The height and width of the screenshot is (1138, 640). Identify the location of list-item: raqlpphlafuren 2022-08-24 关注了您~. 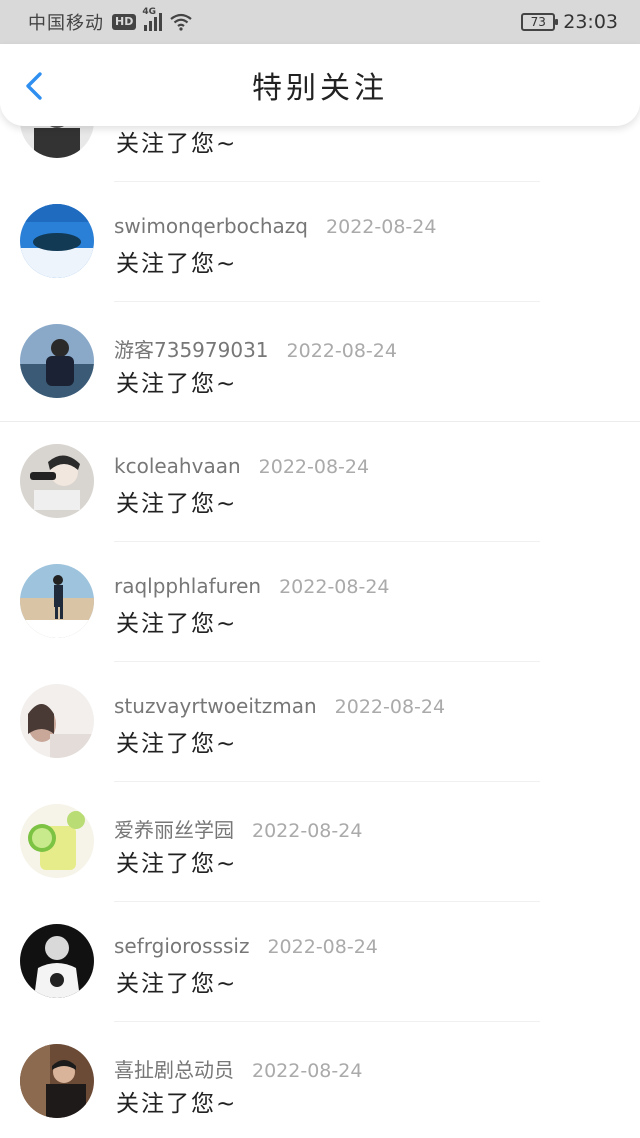
(320, 602).